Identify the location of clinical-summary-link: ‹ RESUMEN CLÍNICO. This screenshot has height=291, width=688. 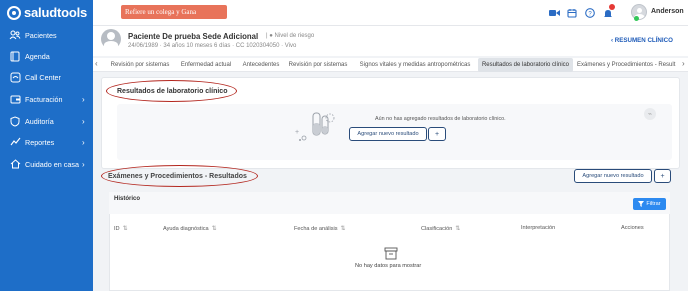
(642, 40).